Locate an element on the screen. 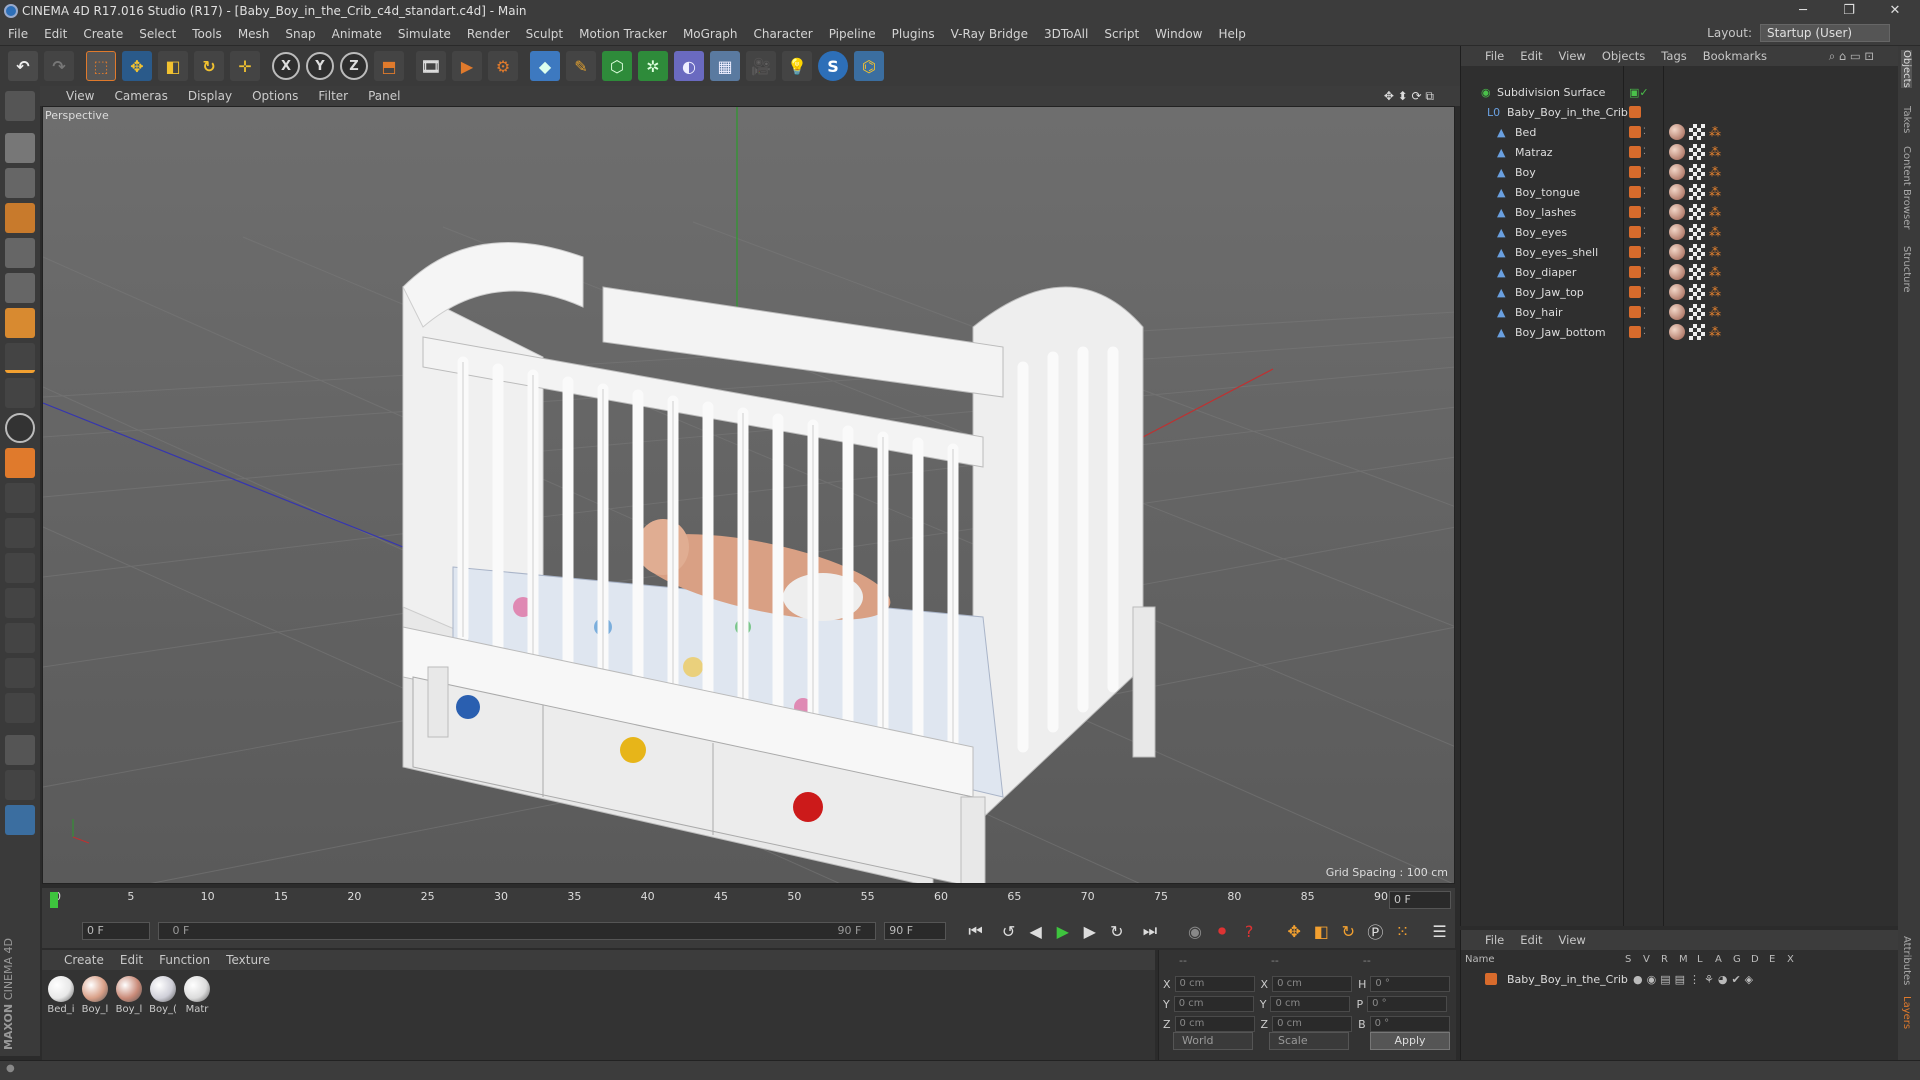  z-axis-icon: Z is located at coordinates (354, 66).